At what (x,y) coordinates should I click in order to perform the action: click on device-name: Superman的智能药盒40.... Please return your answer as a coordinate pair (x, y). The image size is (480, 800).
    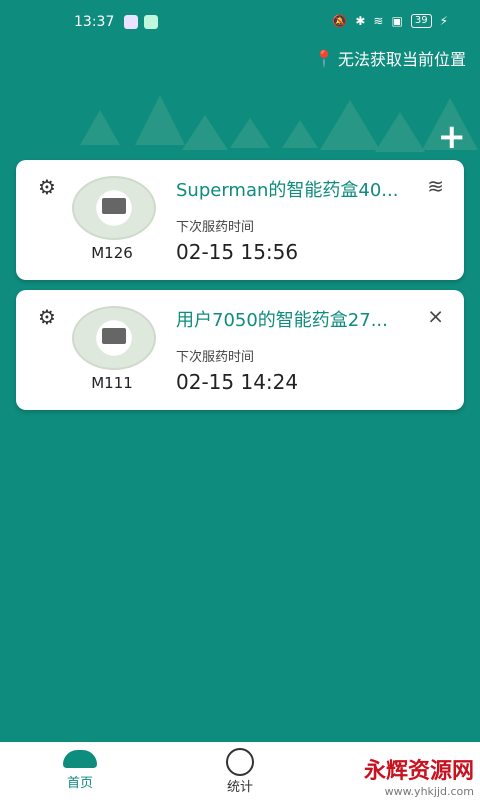
    Looking at the image, I should click on (287, 190).